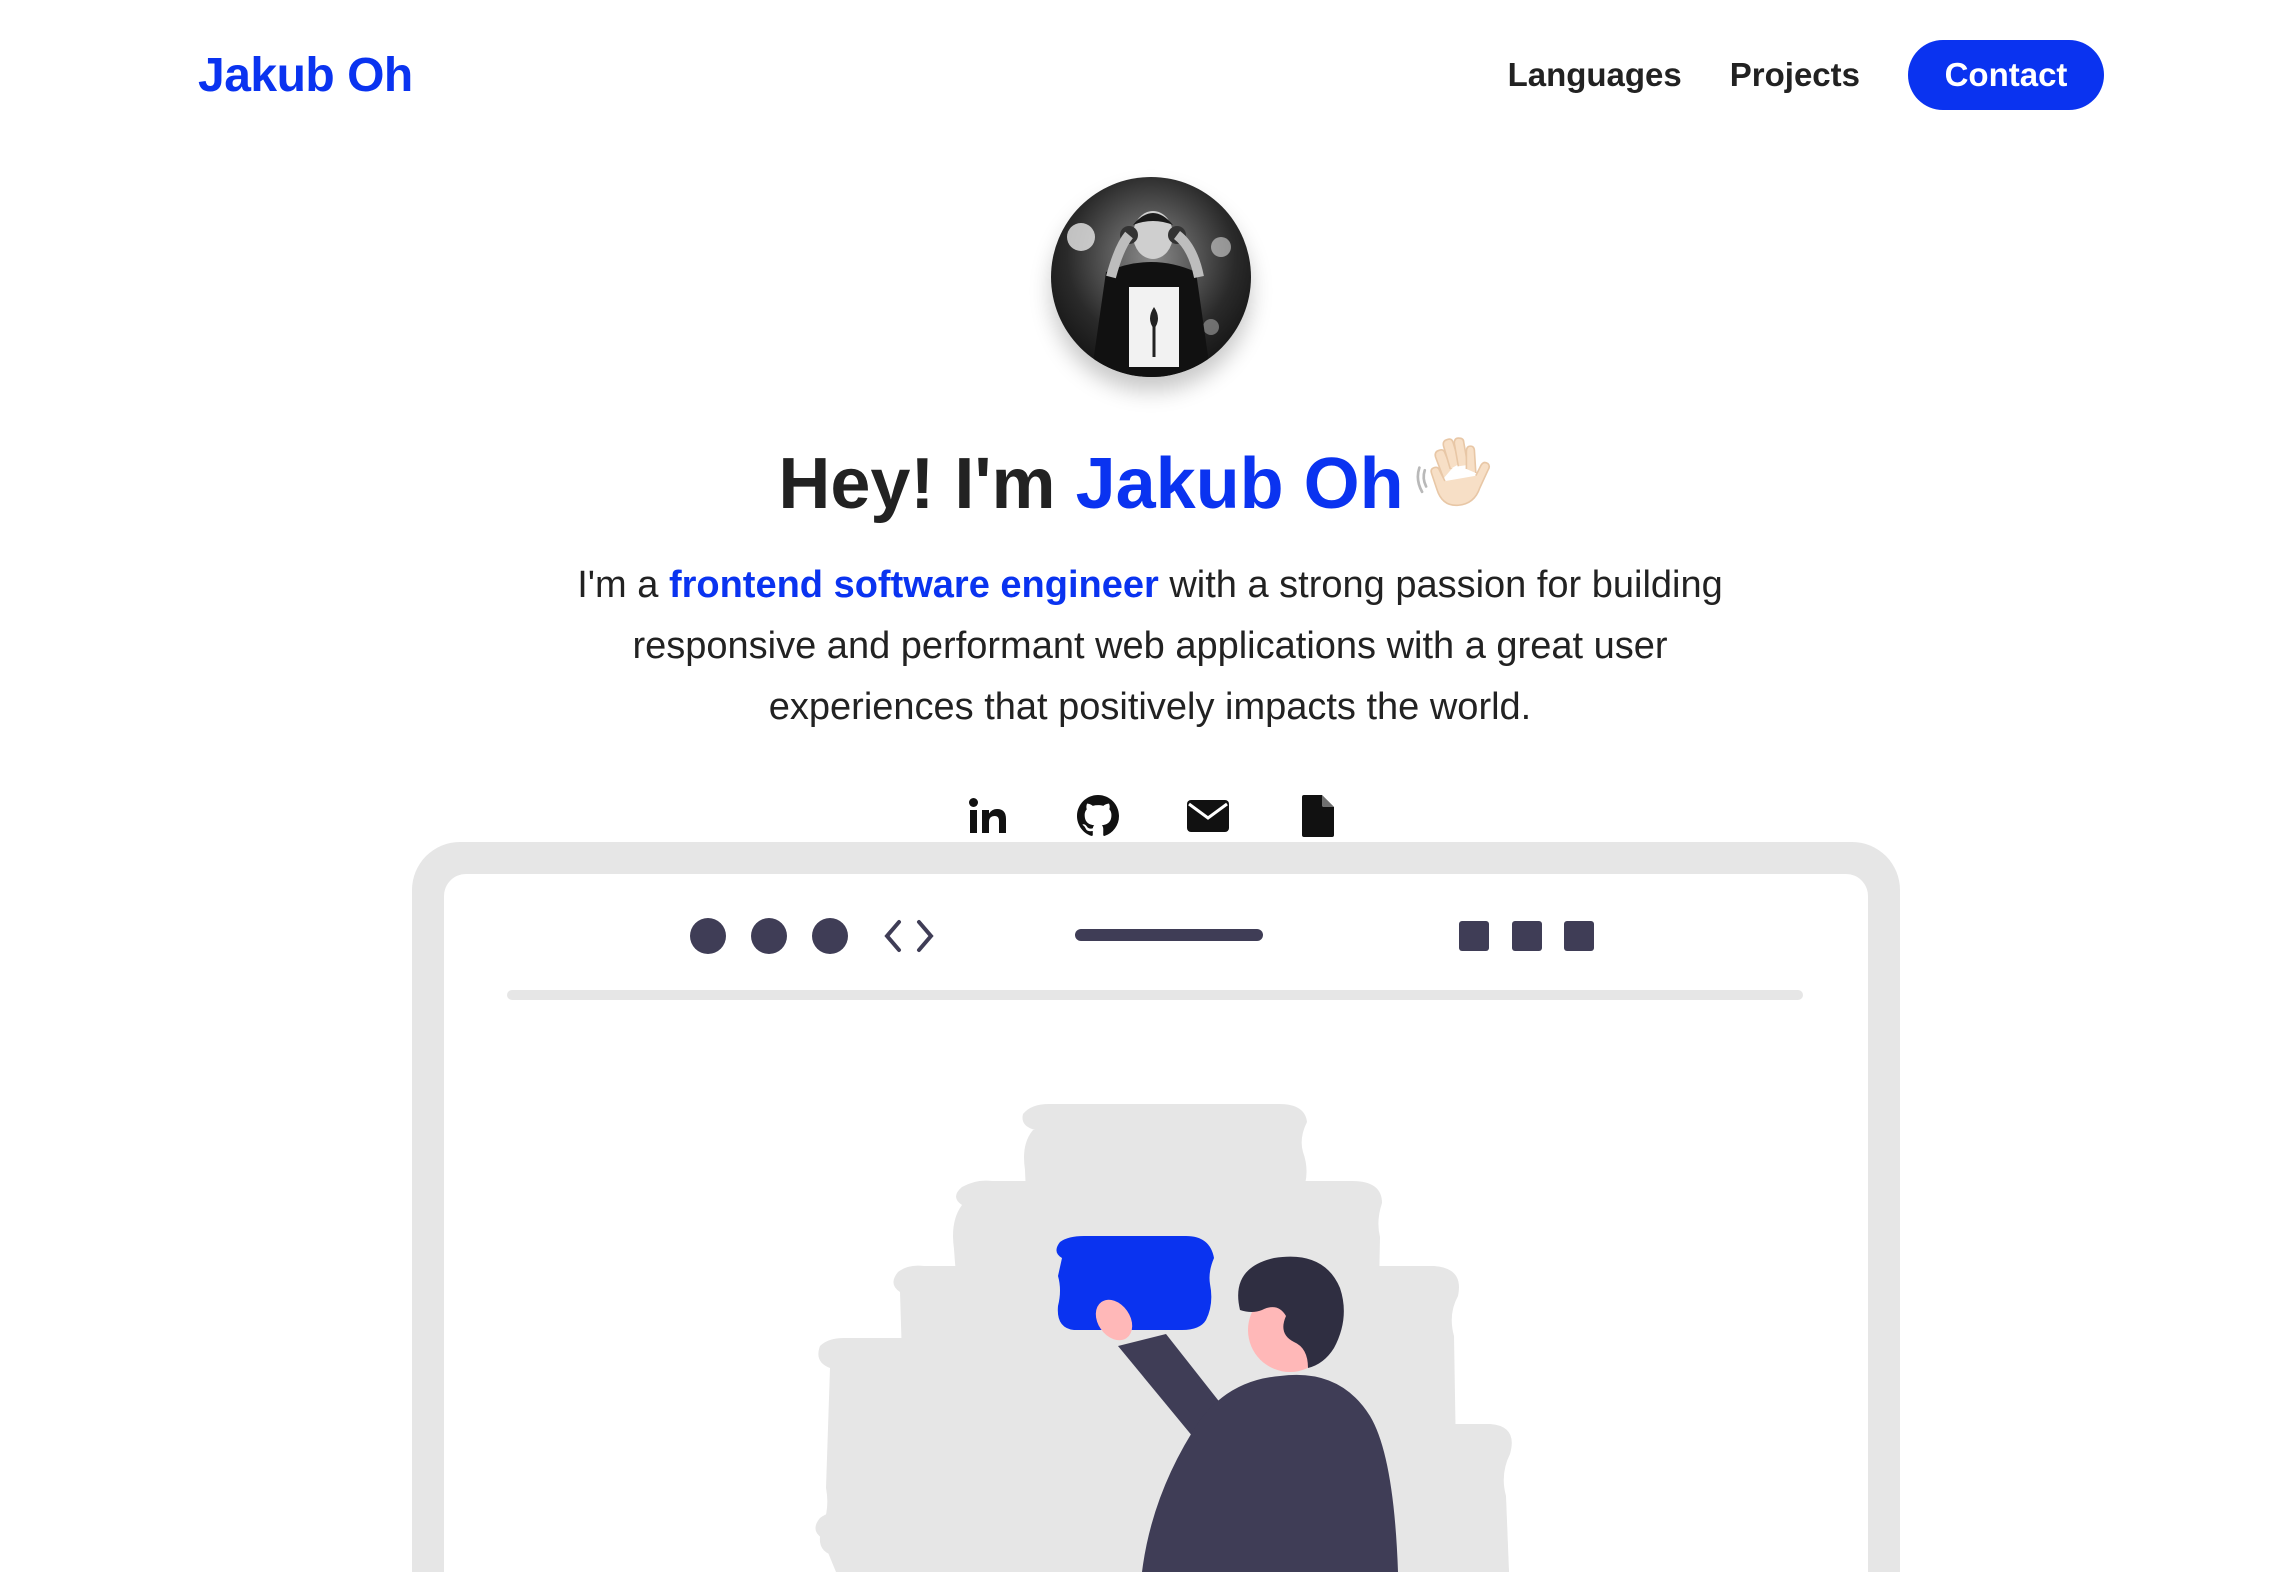  Describe the element at coordinates (892, 936) in the screenshot. I see `back-arrow-icon` at that location.